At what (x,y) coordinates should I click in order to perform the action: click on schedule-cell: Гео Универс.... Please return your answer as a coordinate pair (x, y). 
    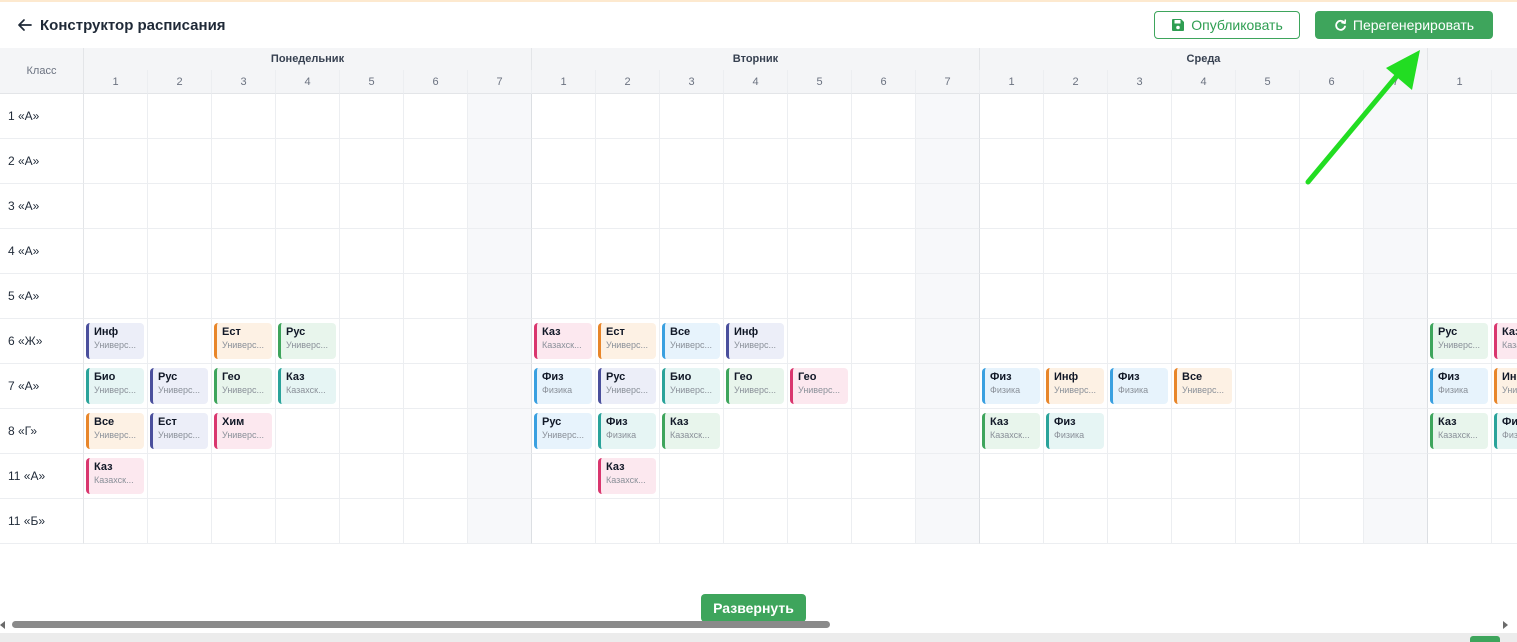
    Looking at the image, I should click on (244, 386).